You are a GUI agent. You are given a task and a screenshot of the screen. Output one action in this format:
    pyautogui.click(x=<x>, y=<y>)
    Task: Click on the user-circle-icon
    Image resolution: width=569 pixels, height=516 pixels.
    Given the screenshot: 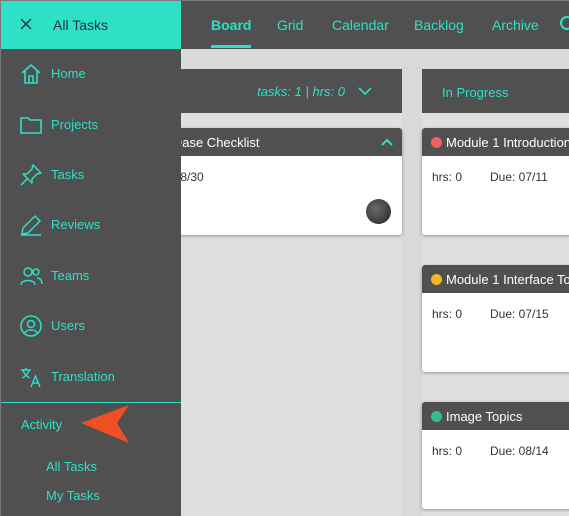 What is the action you would take?
    pyautogui.click(x=31, y=328)
    